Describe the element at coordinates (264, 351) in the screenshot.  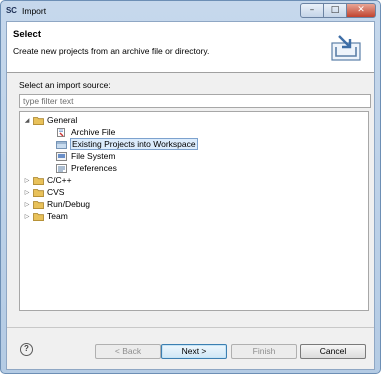
I see `finish-button: Finish` at that location.